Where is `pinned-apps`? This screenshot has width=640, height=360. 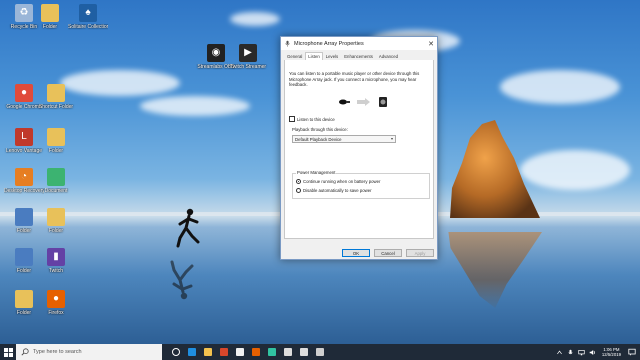
pinned-apps is located at coordinates (248, 352).